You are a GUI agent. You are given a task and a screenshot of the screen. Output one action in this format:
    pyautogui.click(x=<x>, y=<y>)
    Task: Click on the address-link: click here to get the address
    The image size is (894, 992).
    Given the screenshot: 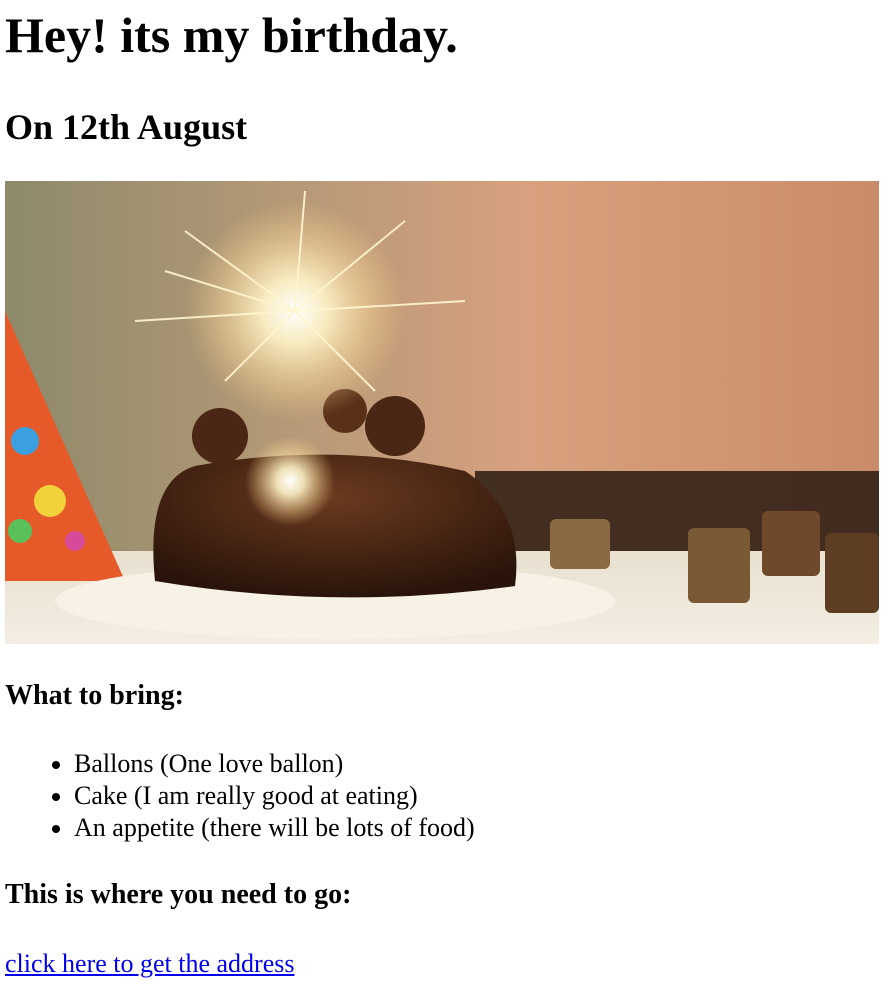 What is the action you would take?
    pyautogui.click(x=150, y=964)
    